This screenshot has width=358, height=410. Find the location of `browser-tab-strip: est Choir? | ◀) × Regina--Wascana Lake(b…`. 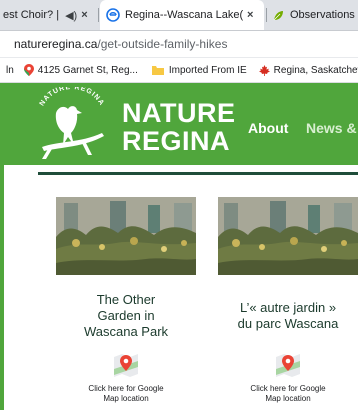

browser-tab-strip: est Choir? | ◀) × Regina--Wascana Lake(b… is located at coordinates (179, 15).